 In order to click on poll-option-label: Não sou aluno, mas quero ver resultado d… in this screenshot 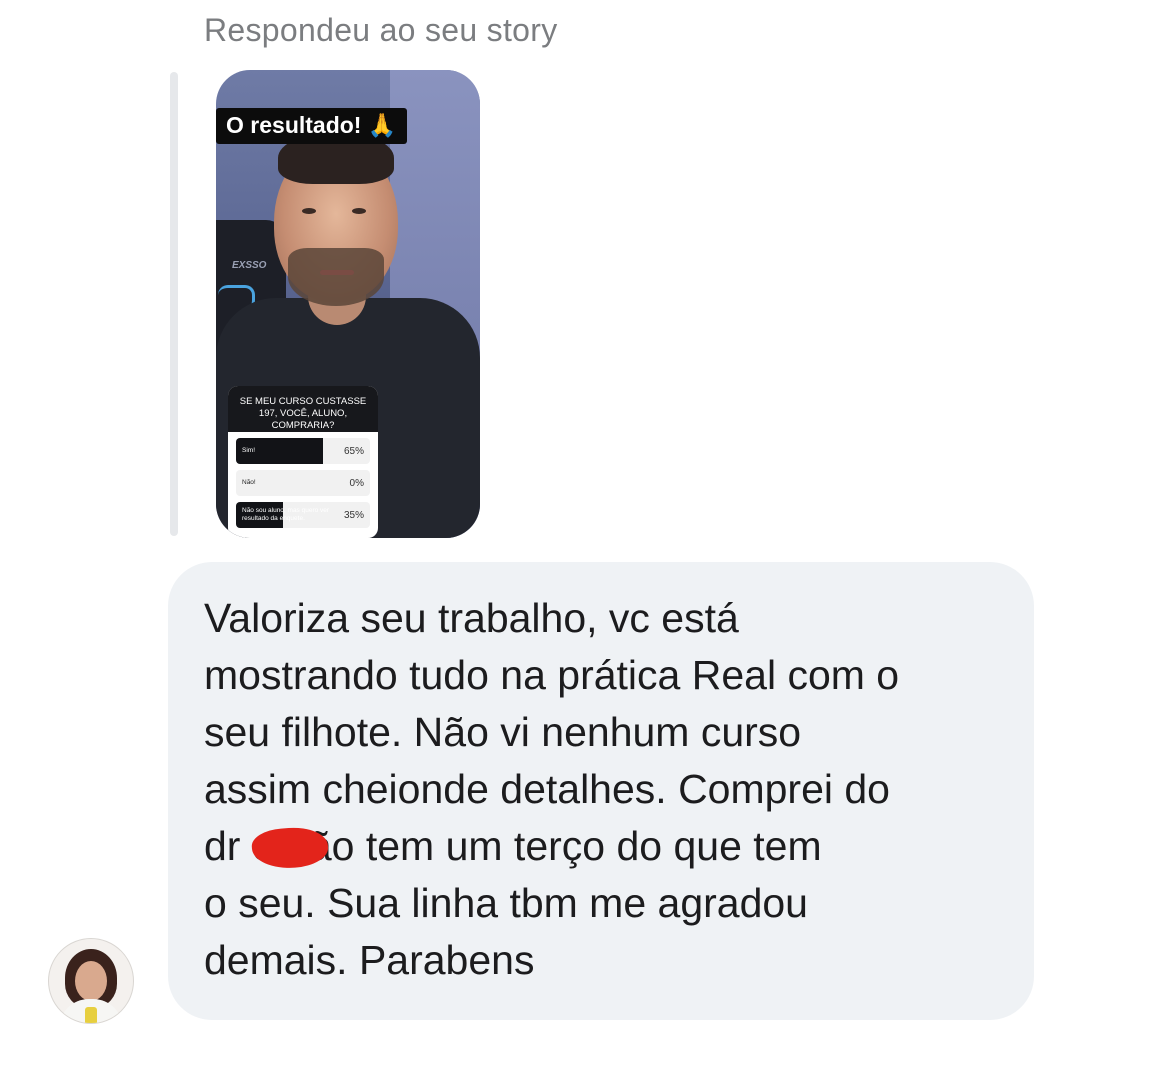, I will do `click(286, 514)`.